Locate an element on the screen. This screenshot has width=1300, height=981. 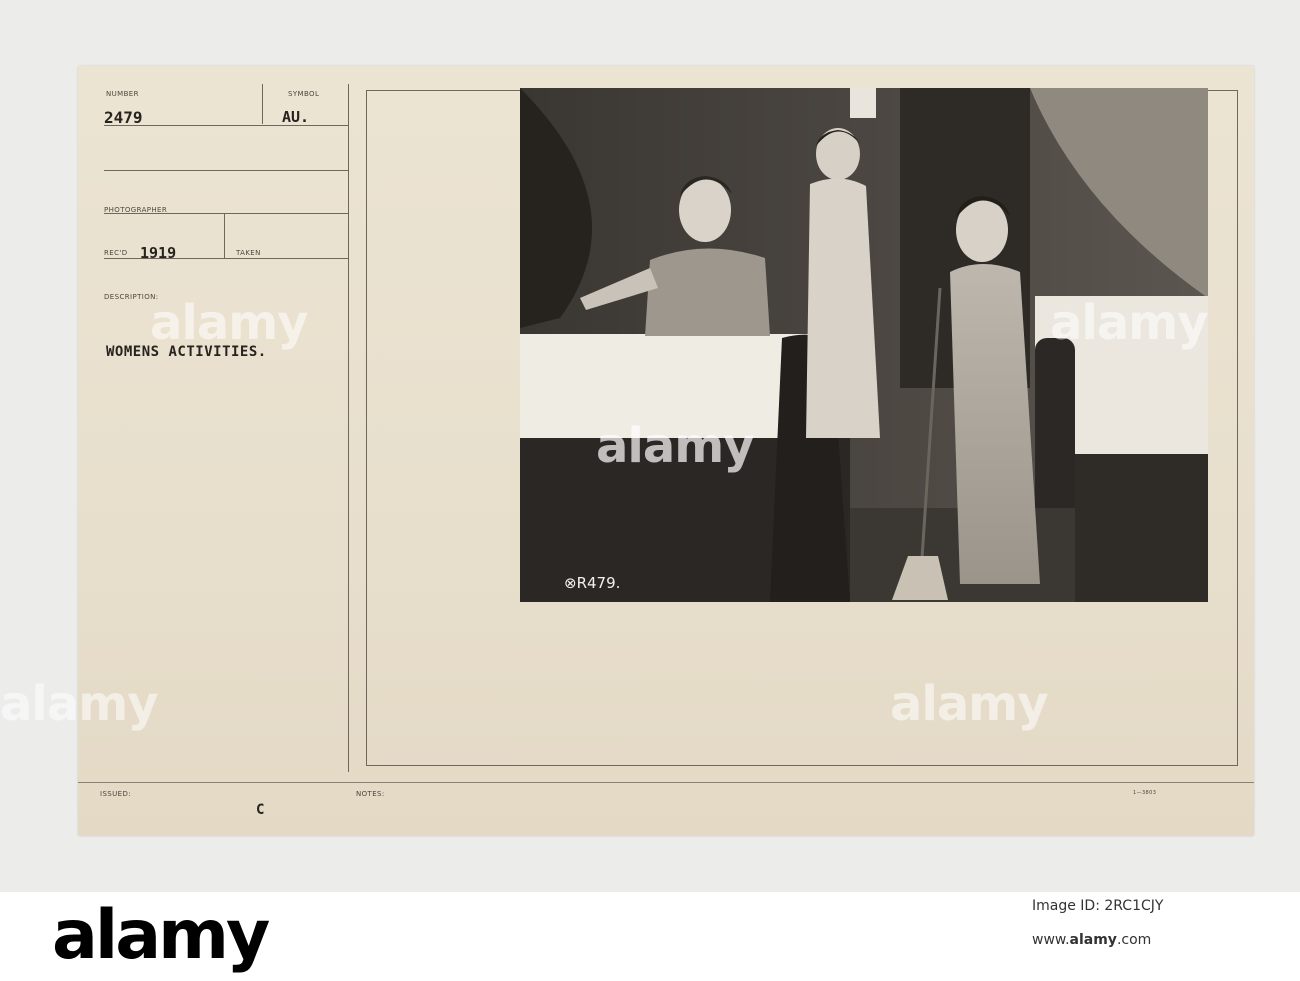
number-label: NUMBER is located at coordinates (122, 94).